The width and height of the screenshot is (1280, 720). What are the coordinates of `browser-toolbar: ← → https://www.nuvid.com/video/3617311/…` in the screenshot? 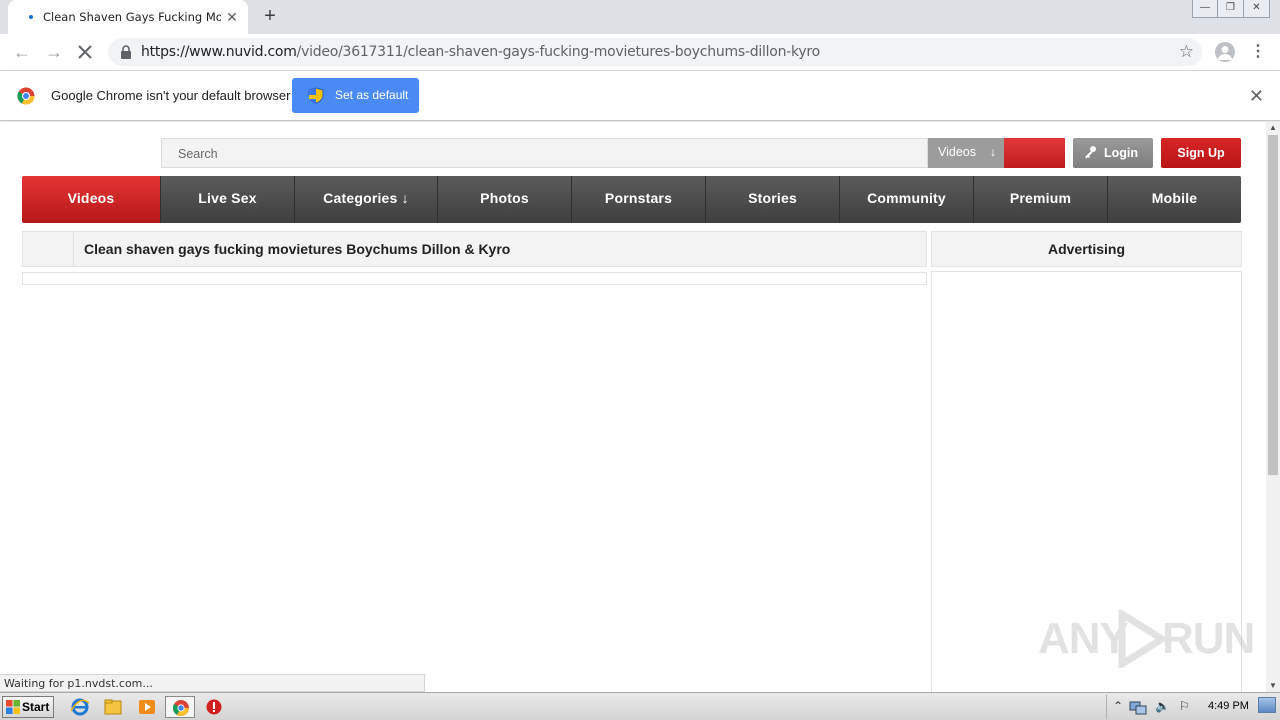 It's located at (640, 52).